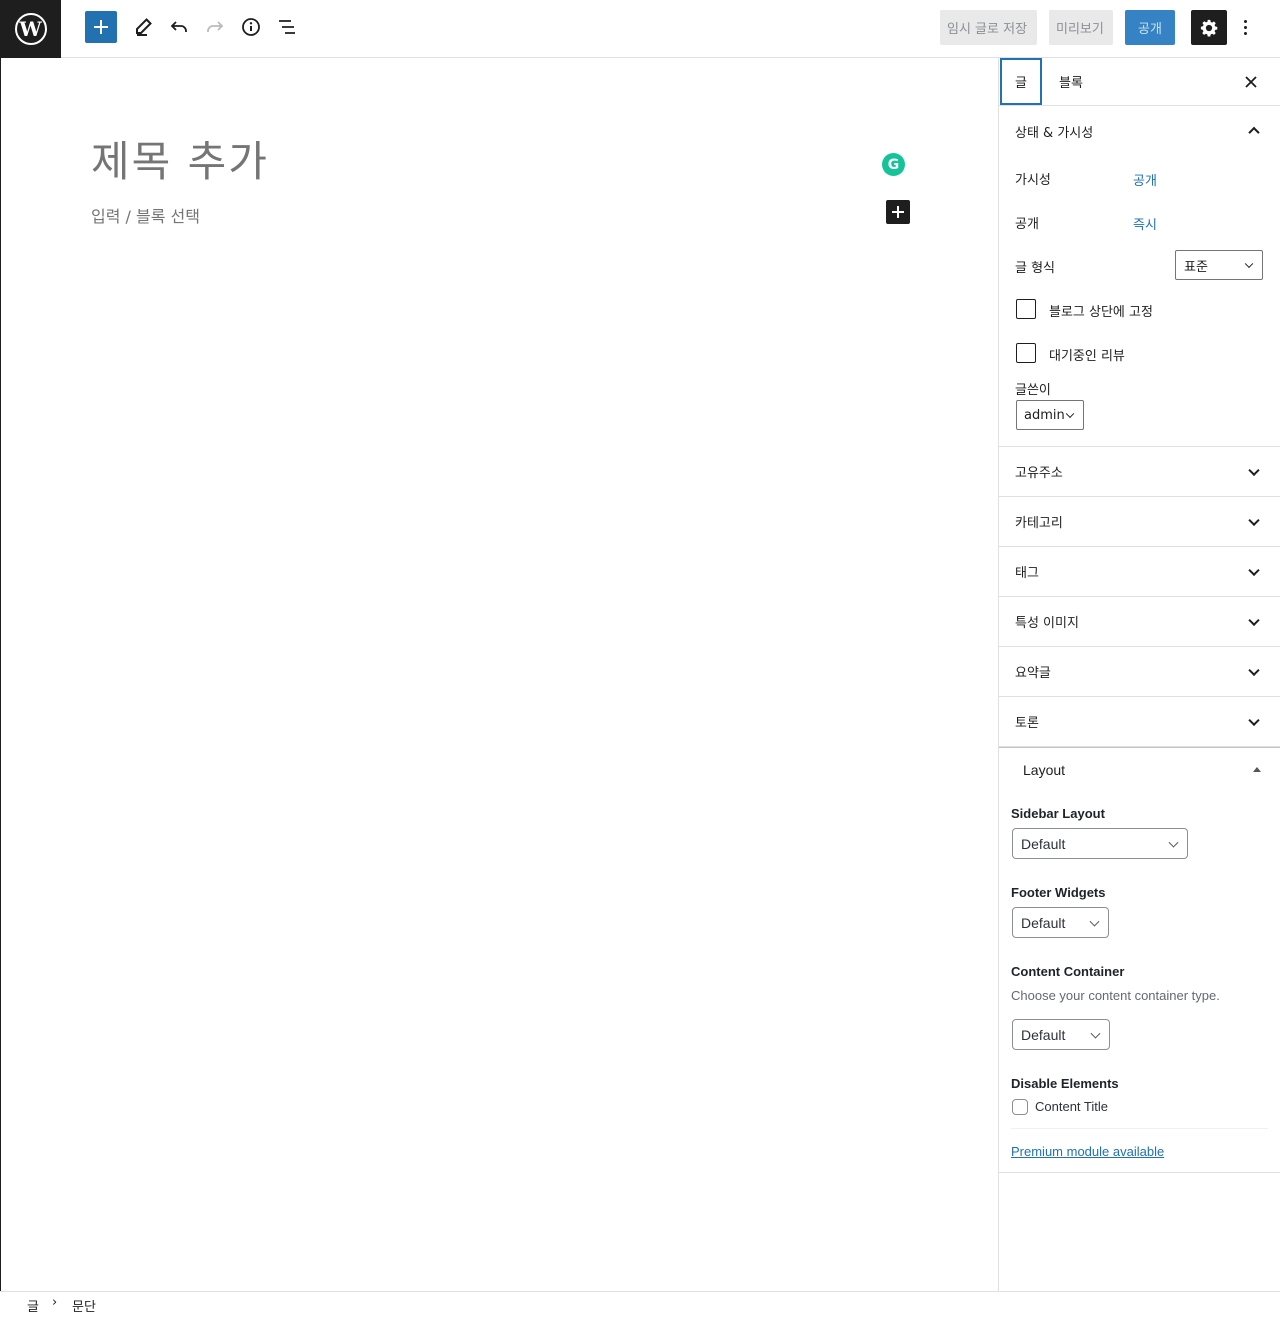 The height and width of the screenshot is (1317, 1280). I want to click on wordpress-logo-button: W, so click(30, 29).